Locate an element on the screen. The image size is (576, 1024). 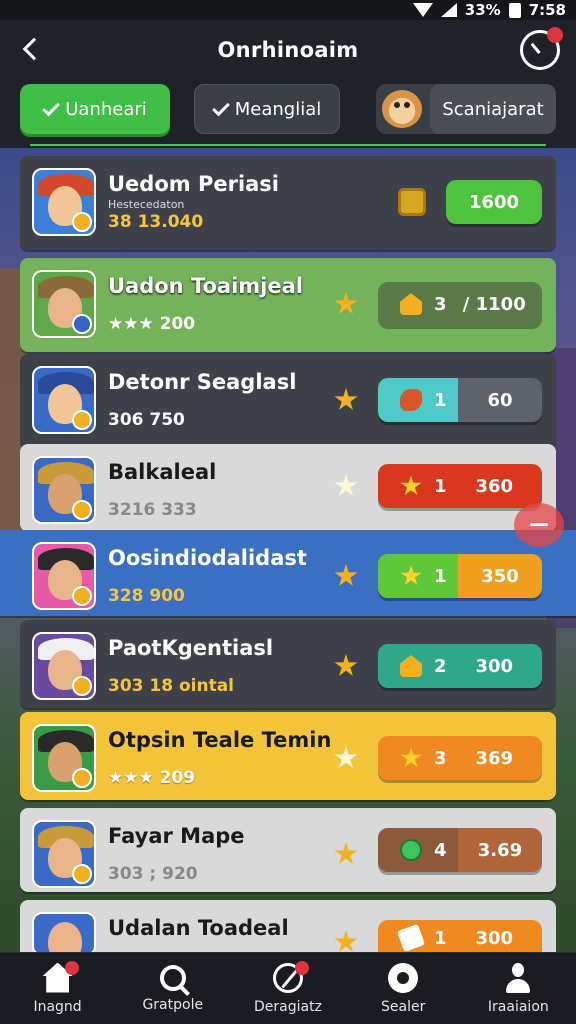
filter-tab-3: Scaniajarat is located at coordinates (466, 109).